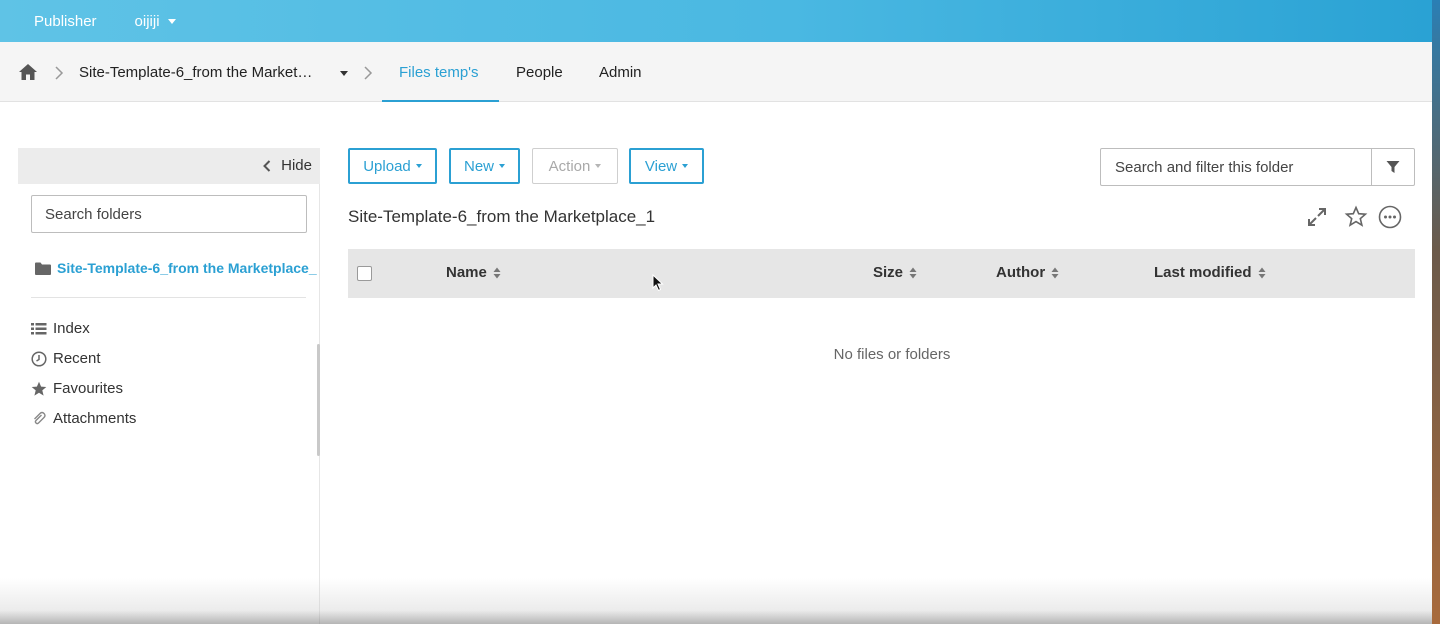 This screenshot has width=1440, height=624. Describe the element at coordinates (88, 388) in the screenshot. I see `sidebar-item-label: Favourites` at that location.